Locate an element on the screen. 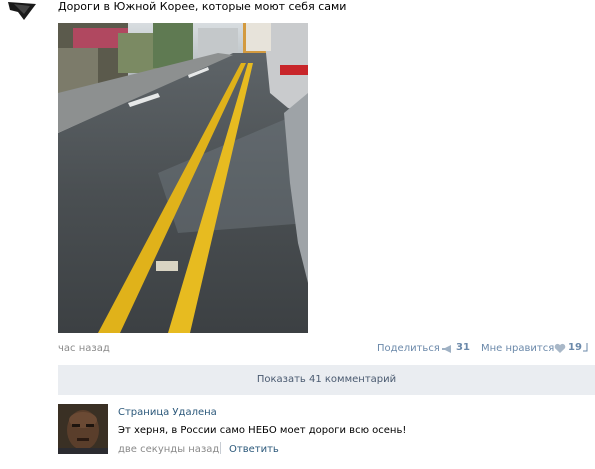  likers-menu-icon is located at coordinates (585, 347).